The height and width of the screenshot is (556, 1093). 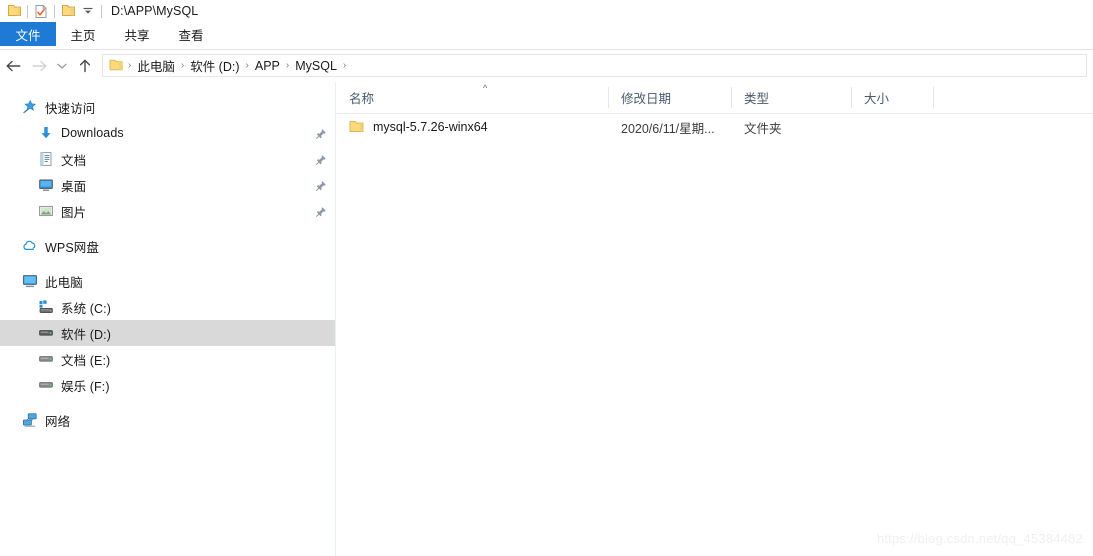 I want to click on sidebar-item-quick-access: 快速访问, so click(x=167, y=107).